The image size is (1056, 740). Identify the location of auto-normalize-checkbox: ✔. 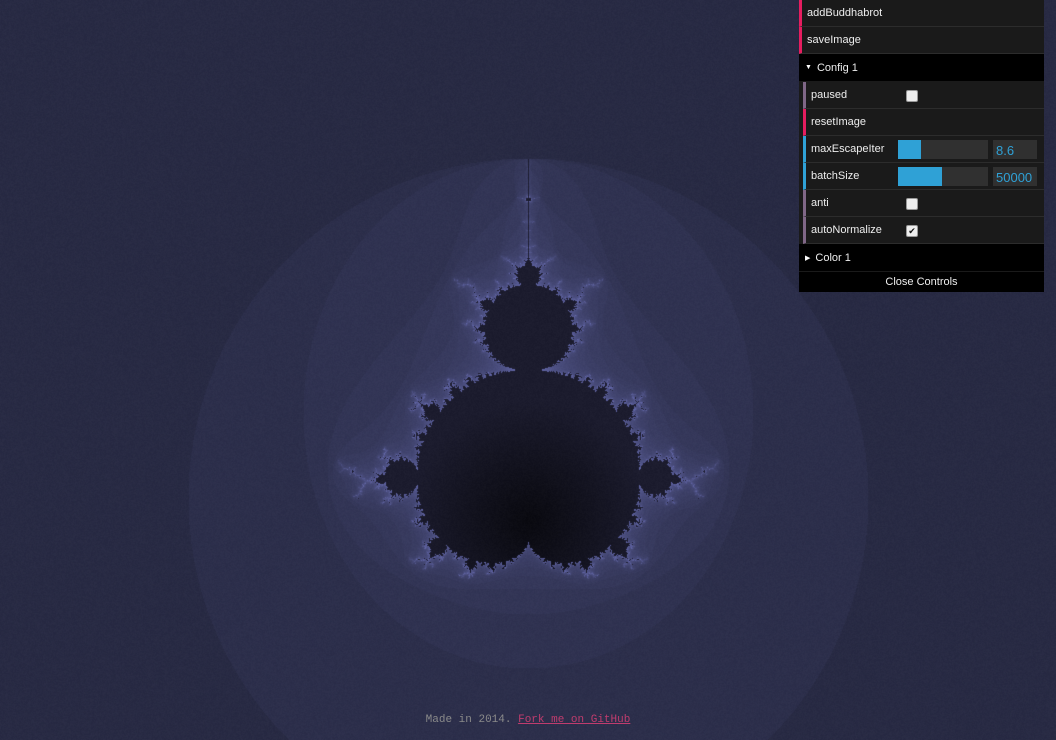
(912, 231).